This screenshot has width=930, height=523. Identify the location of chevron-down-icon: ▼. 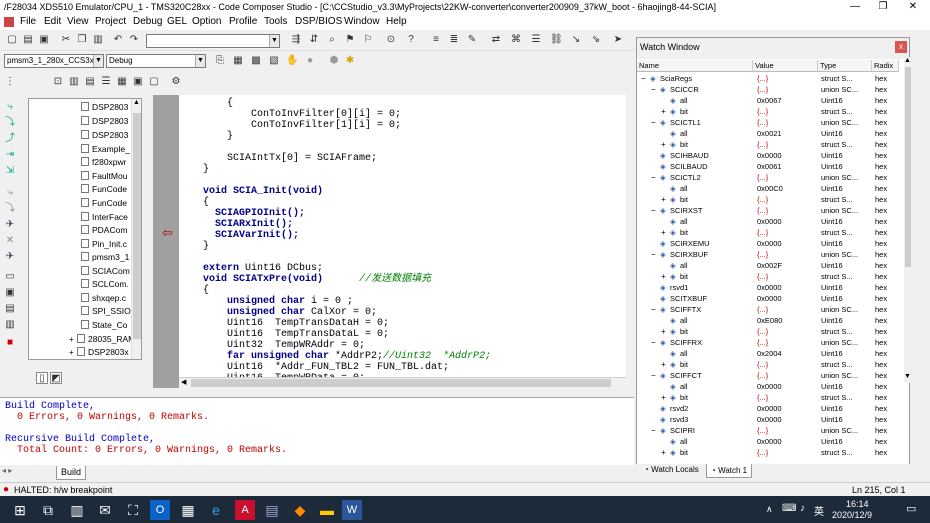
(200, 61).